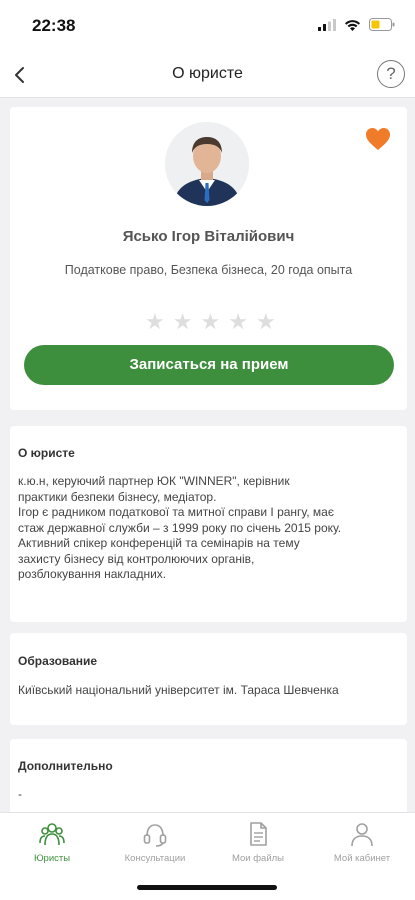 The height and width of the screenshot is (900, 415). What do you see at coordinates (155, 835) in the screenshot?
I see `consultations-icon` at bounding box center [155, 835].